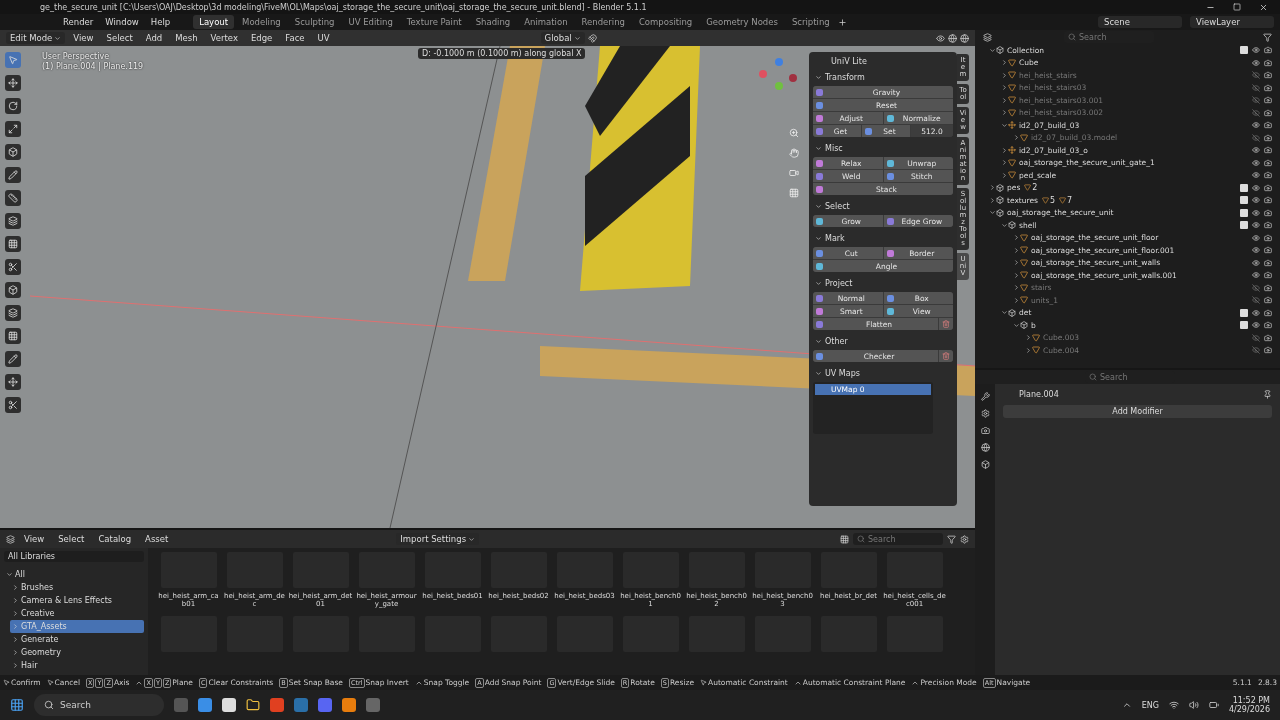  Describe the element at coordinates (13, 106) in the screenshot. I see `rotate-icon` at that location.